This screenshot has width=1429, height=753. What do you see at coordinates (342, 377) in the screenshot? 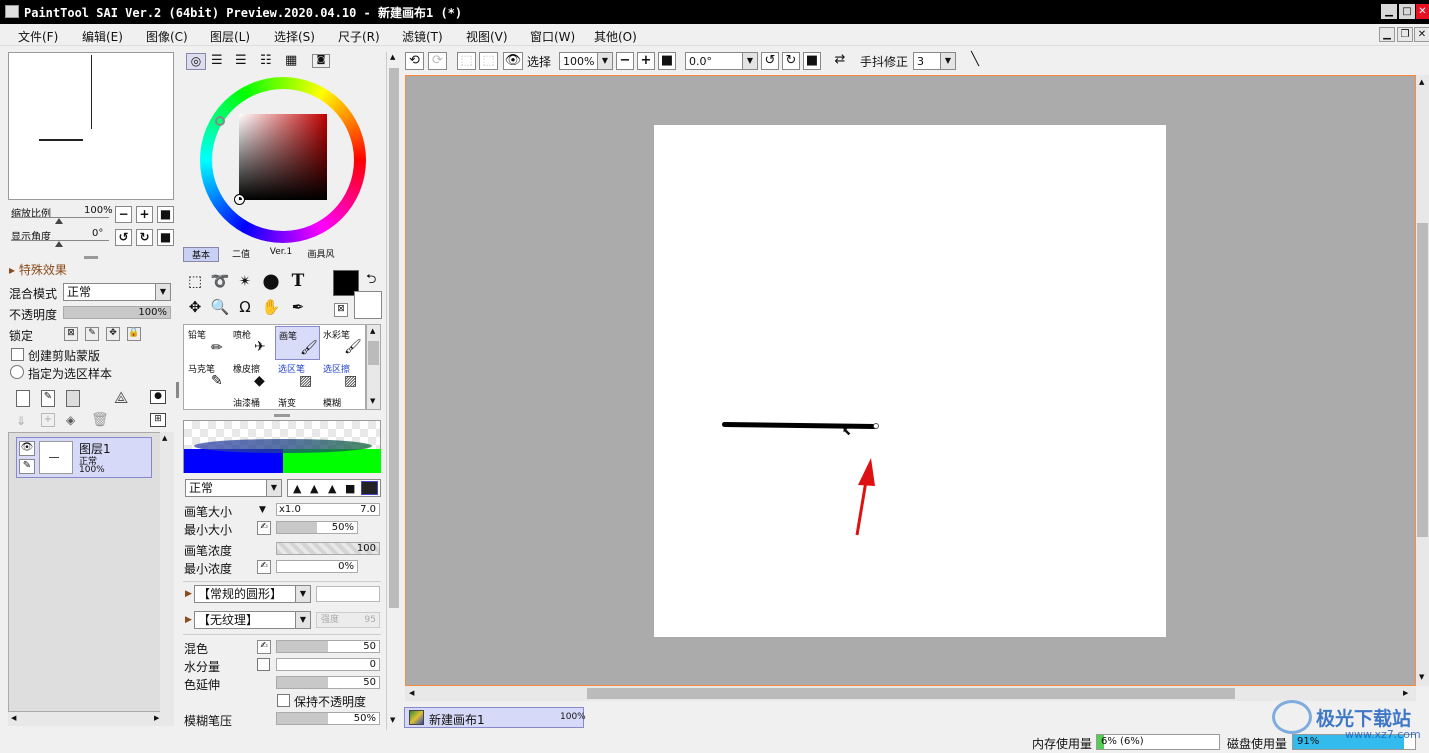
I see `brush-select-eraser: 选区擦 ▨` at bounding box center [342, 377].